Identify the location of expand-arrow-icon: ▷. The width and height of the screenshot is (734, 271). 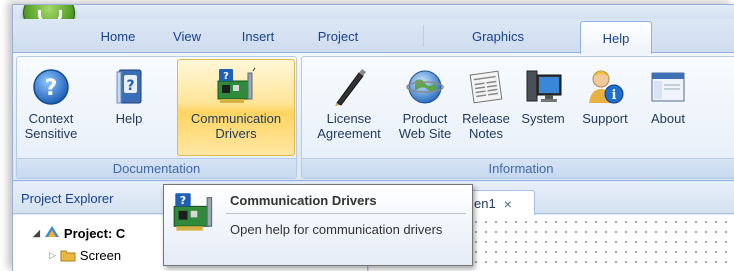
(52, 255).